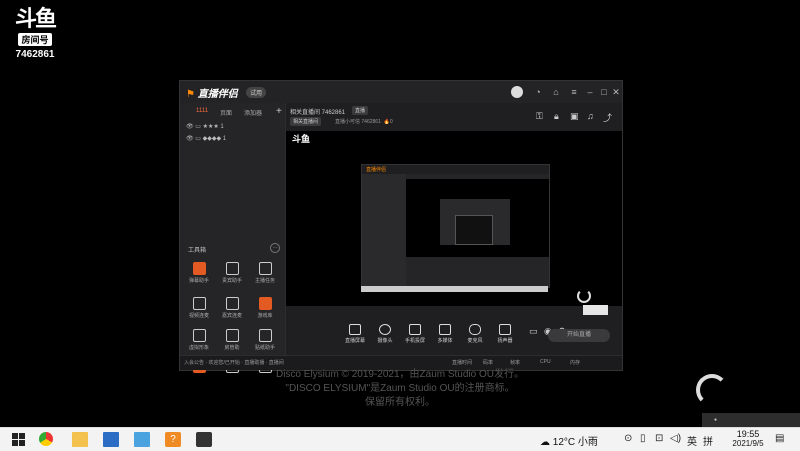 This screenshot has height=451, width=800. Describe the element at coordinates (556, 92) in the screenshot. I see `skin-icon: ⌂` at that location.